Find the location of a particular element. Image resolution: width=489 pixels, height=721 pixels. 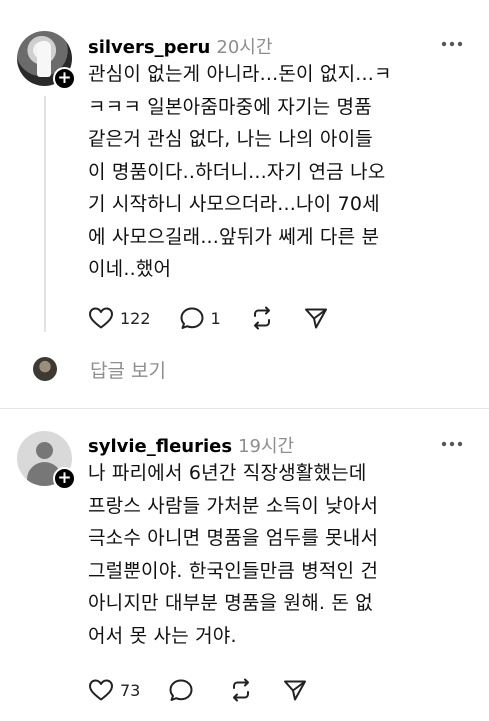

post-text-line: 나 파리에서 6년간 직장생활했는데 is located at coordinates (227, 473).